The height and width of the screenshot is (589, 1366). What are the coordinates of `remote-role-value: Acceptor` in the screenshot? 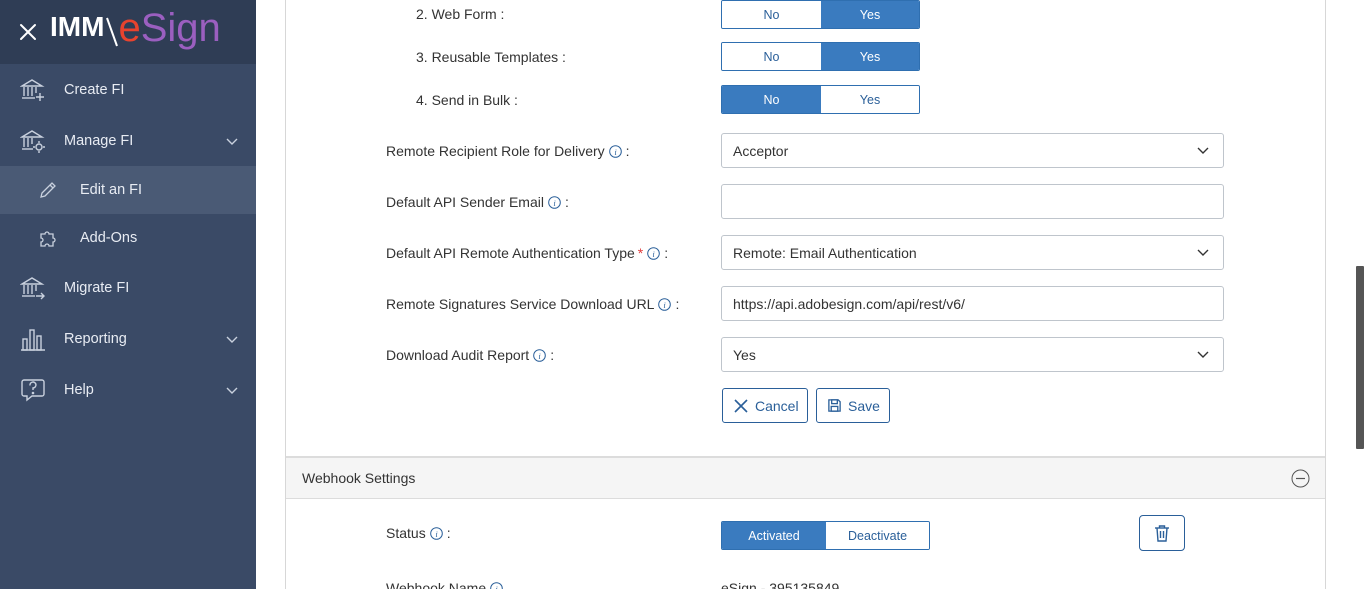 It's located at (761, 150).